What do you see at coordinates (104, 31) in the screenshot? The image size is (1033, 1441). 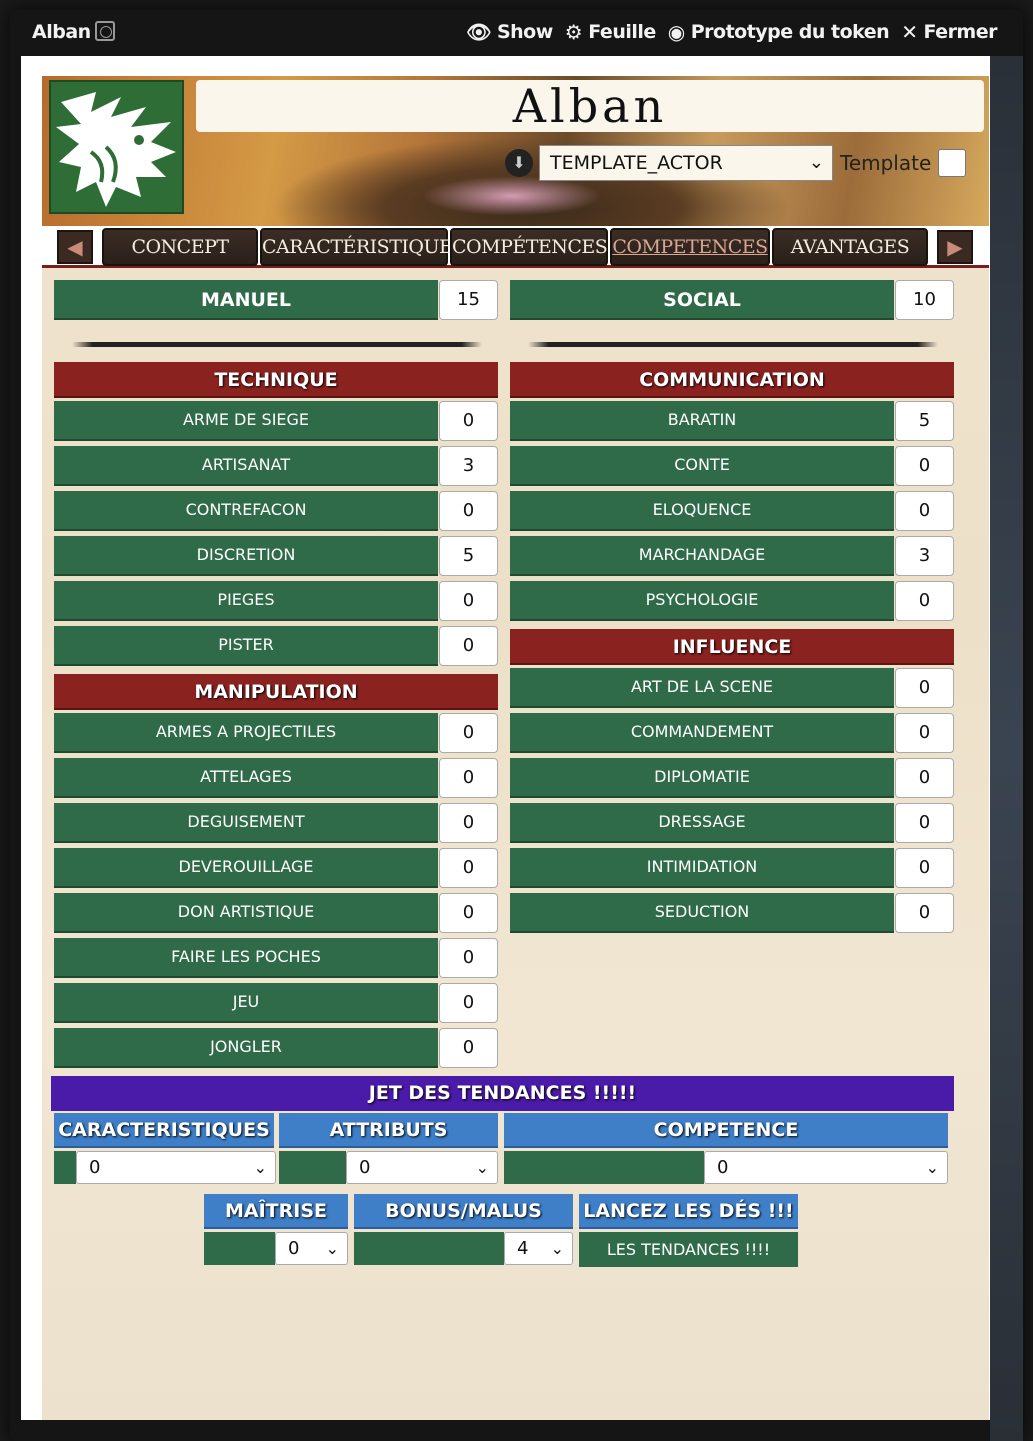 I see `globe-icon` at bounding box center [104, 31].